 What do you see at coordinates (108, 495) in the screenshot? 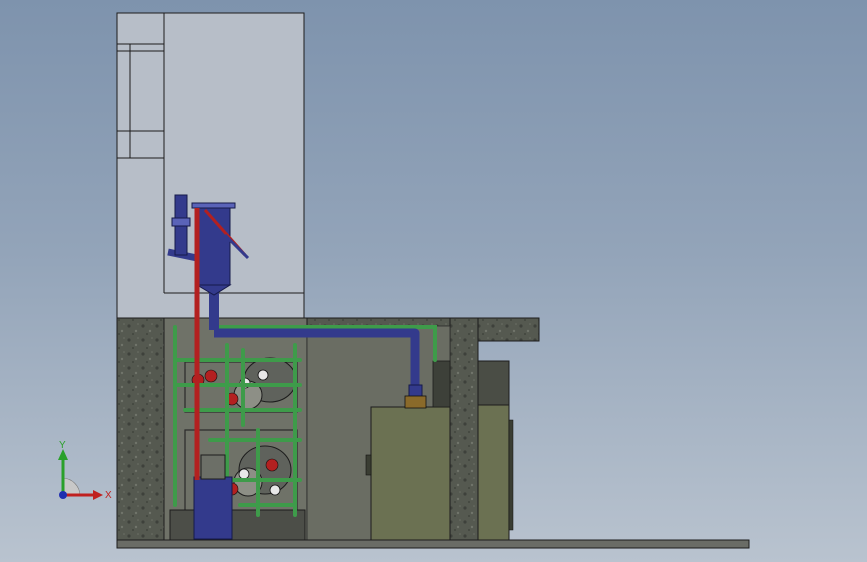
I see `x-axis-label: X` at bounding box center [108, 495].